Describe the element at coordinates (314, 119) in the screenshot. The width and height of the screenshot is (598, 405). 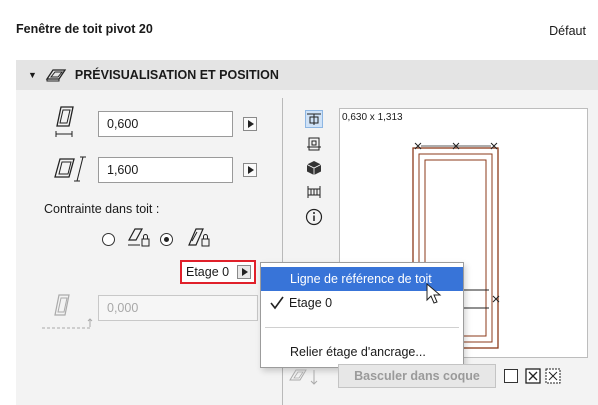
I see `align-top-icon` at that location.